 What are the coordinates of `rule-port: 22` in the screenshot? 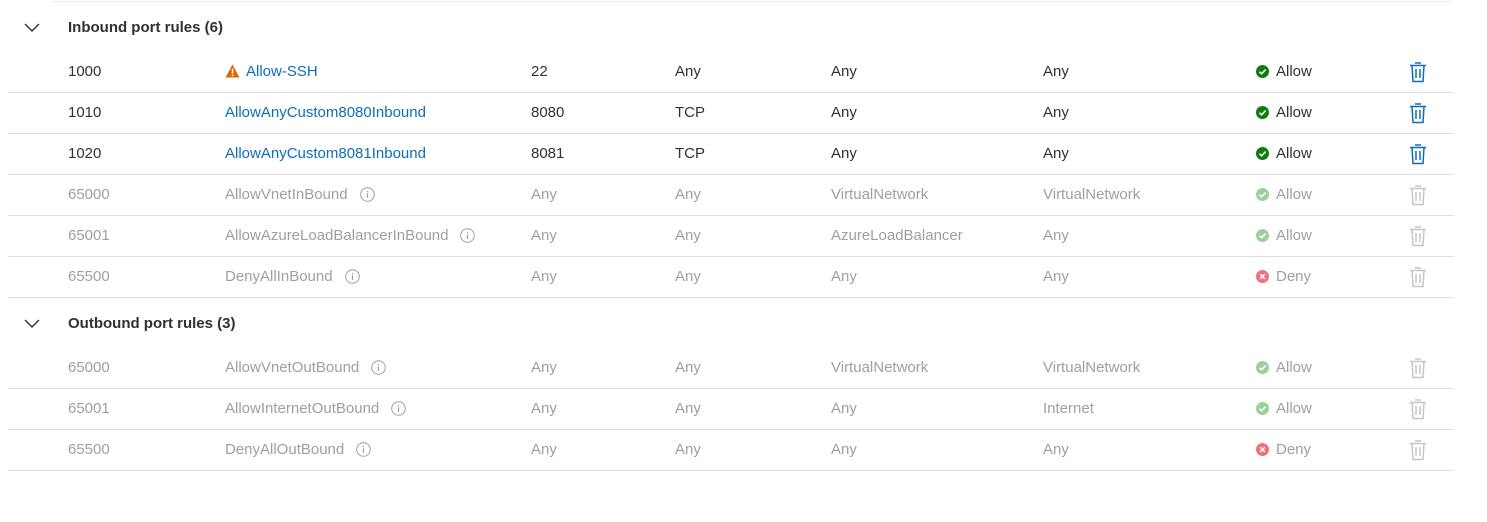 It's located at (539, 71).